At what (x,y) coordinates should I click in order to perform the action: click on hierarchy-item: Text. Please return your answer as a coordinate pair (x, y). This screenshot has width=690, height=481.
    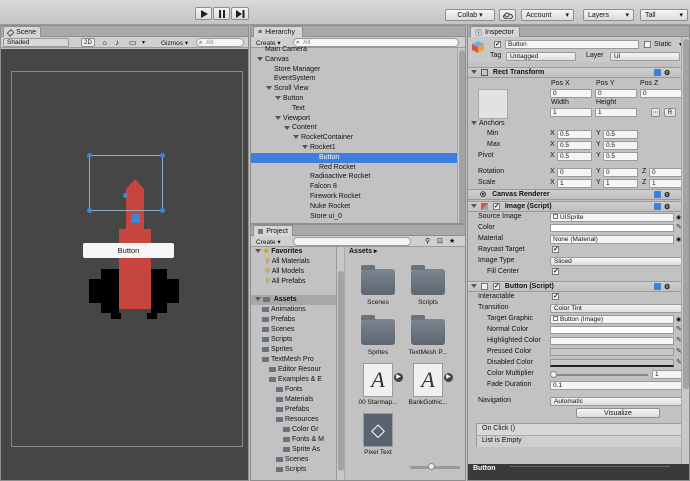
    Looking at the image, I should click on (355, 109).